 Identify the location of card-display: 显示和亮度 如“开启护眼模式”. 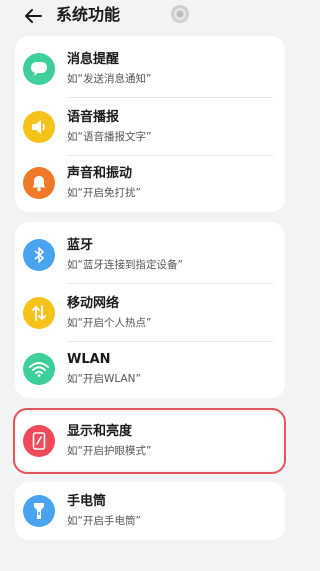
(150, 441).